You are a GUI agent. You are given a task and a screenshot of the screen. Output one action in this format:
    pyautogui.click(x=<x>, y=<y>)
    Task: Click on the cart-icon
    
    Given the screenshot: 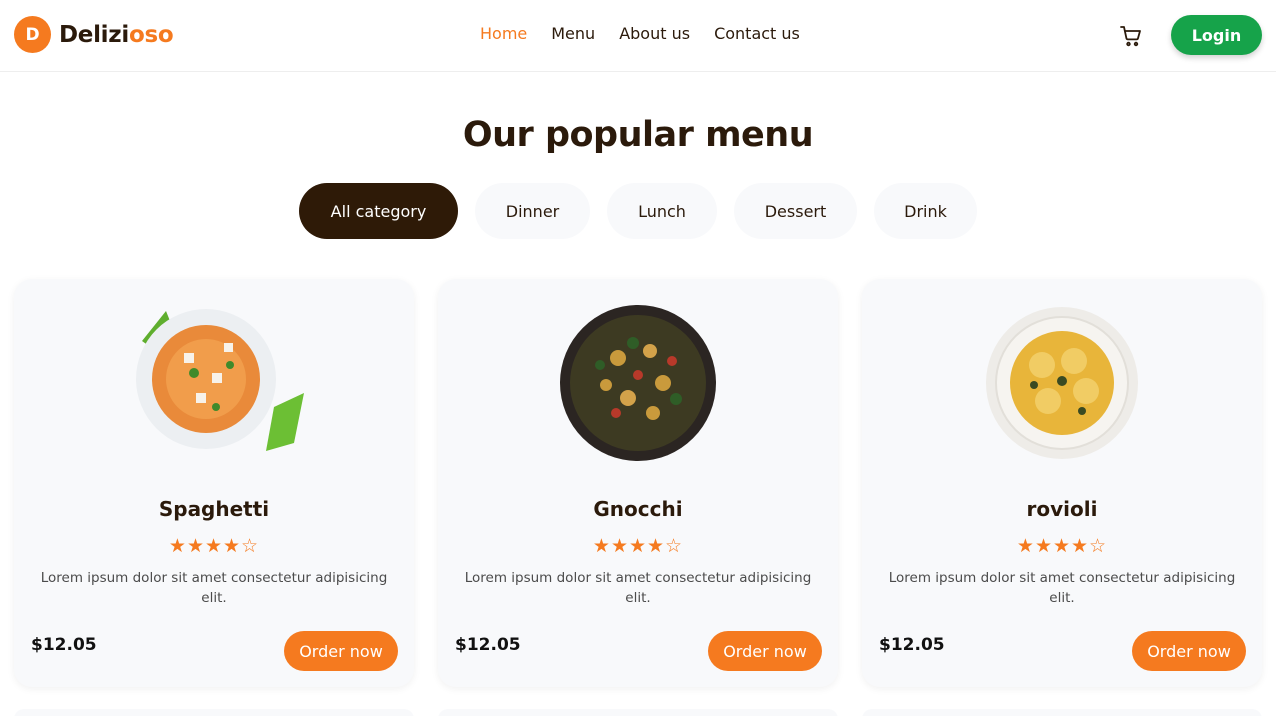 What is the action you would take?
    pyautogui.click(x=1131, y=36)
    